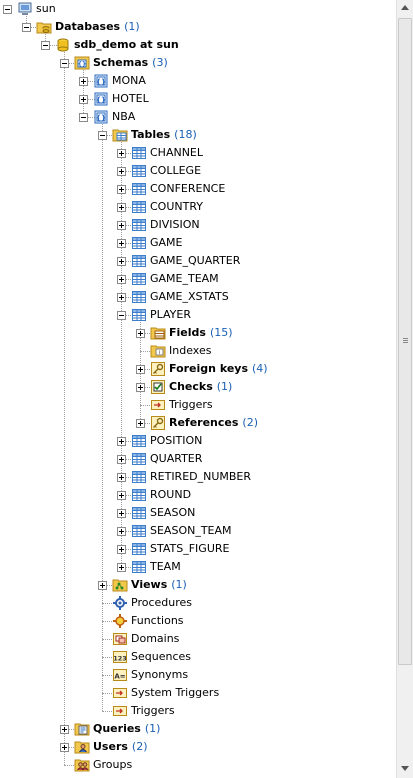 The height and width of the screenshot is (778, 413). I want to click on tree-node-text: Domains, so click(155, 638).